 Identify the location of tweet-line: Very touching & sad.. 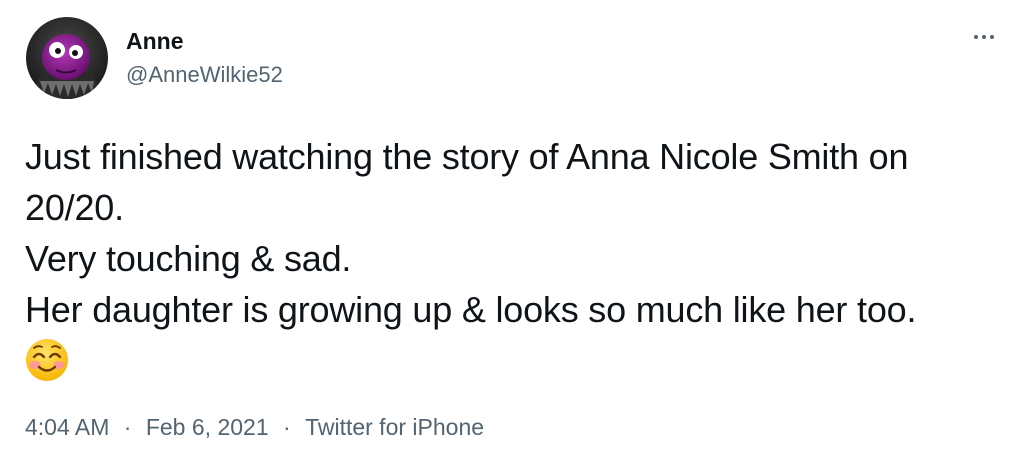
(188, 258).